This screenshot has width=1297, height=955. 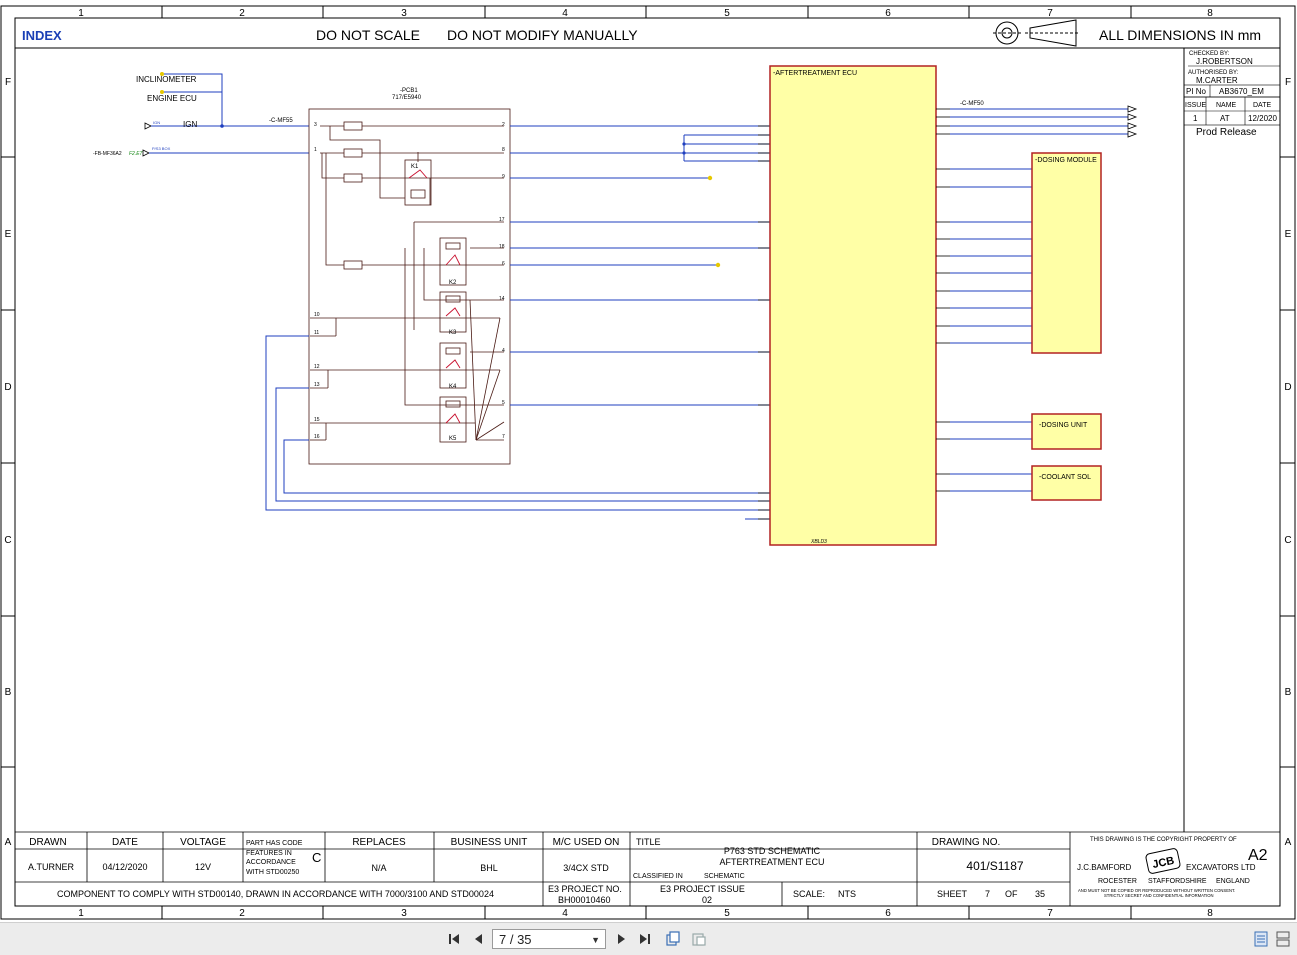 What do you see at coordinates (622, 939) in the screenshot?
I see `next-page-icon` at bounding box center [622, 939].